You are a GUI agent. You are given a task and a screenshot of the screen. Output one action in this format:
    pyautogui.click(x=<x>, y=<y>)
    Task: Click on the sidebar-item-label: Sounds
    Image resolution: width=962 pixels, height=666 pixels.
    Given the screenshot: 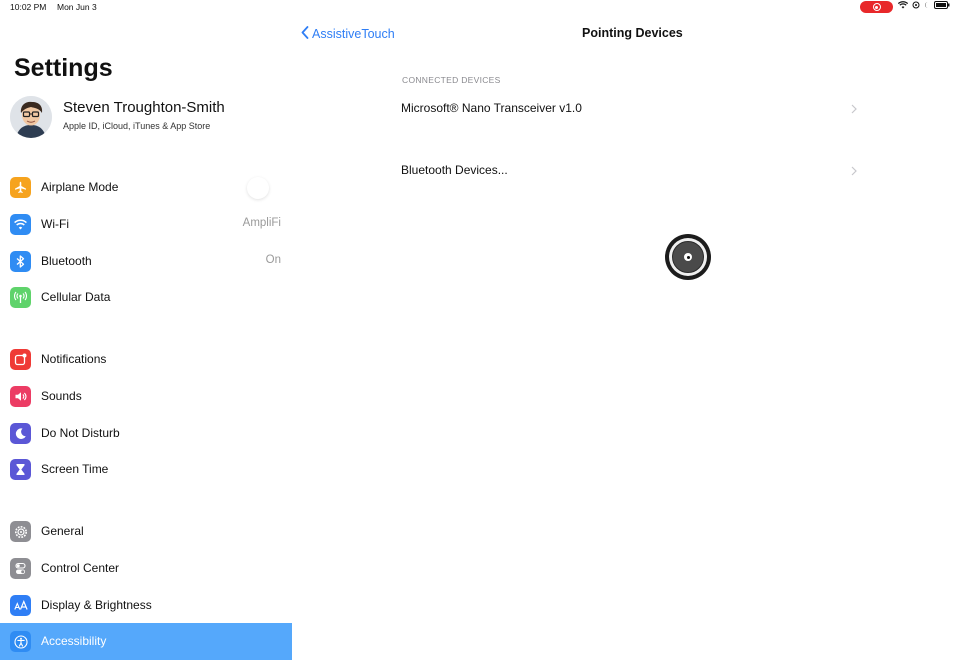 What is the action you would take?
    pyautogui.click(x=61, y=395)
    